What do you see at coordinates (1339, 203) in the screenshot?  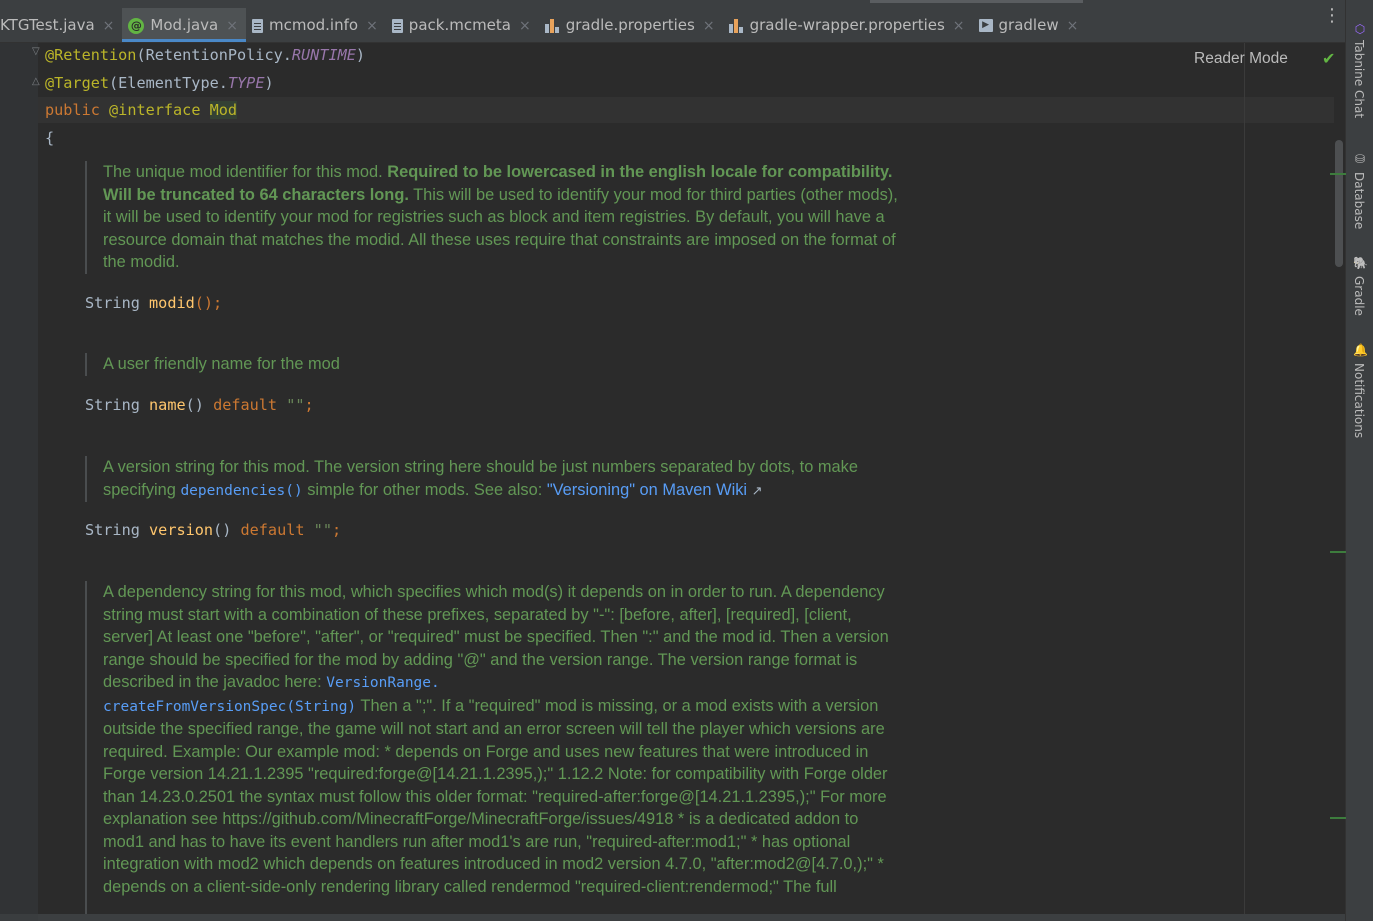 I see `vertical-scrollbar` at bounding box center [1339, 203].